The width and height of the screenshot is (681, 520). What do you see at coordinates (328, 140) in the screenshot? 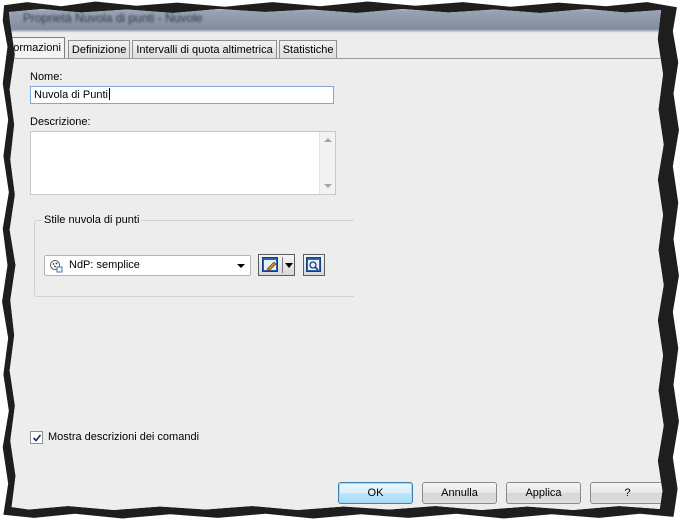
I see `scroll-up-icon` at bounding box center [328, 140].